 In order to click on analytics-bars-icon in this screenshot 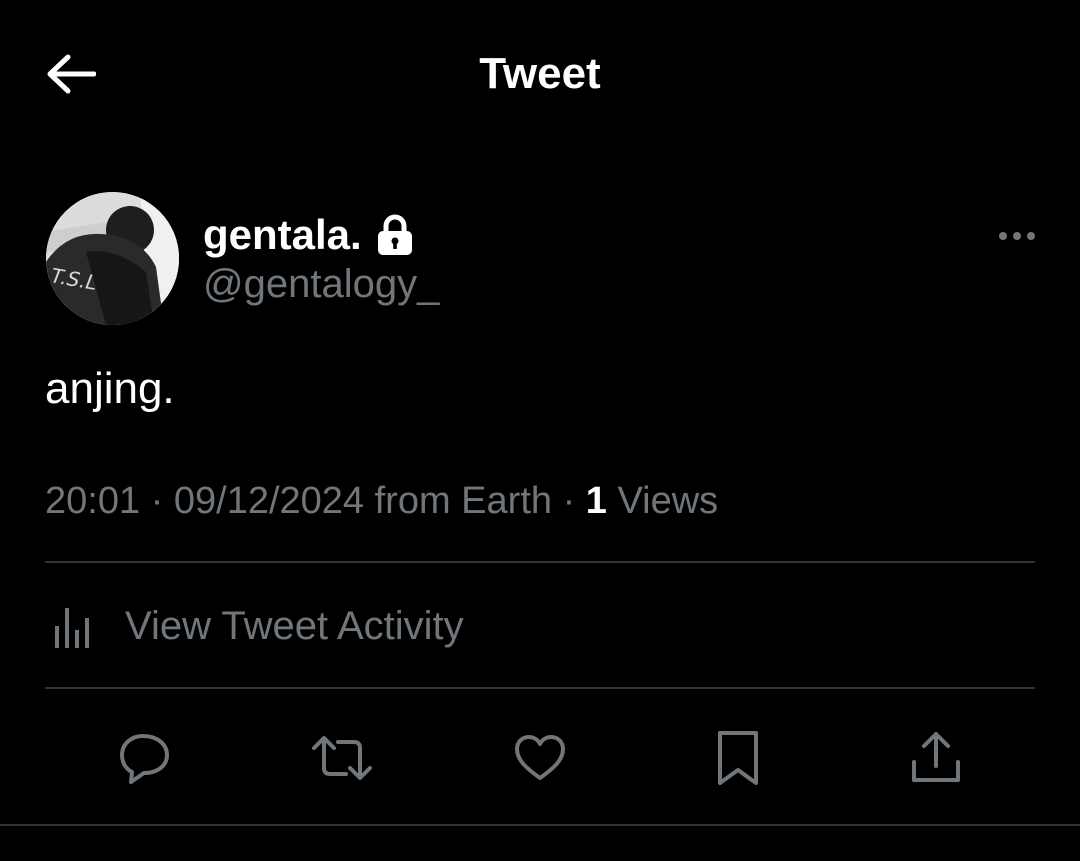, I will do `click(73, 626)`.